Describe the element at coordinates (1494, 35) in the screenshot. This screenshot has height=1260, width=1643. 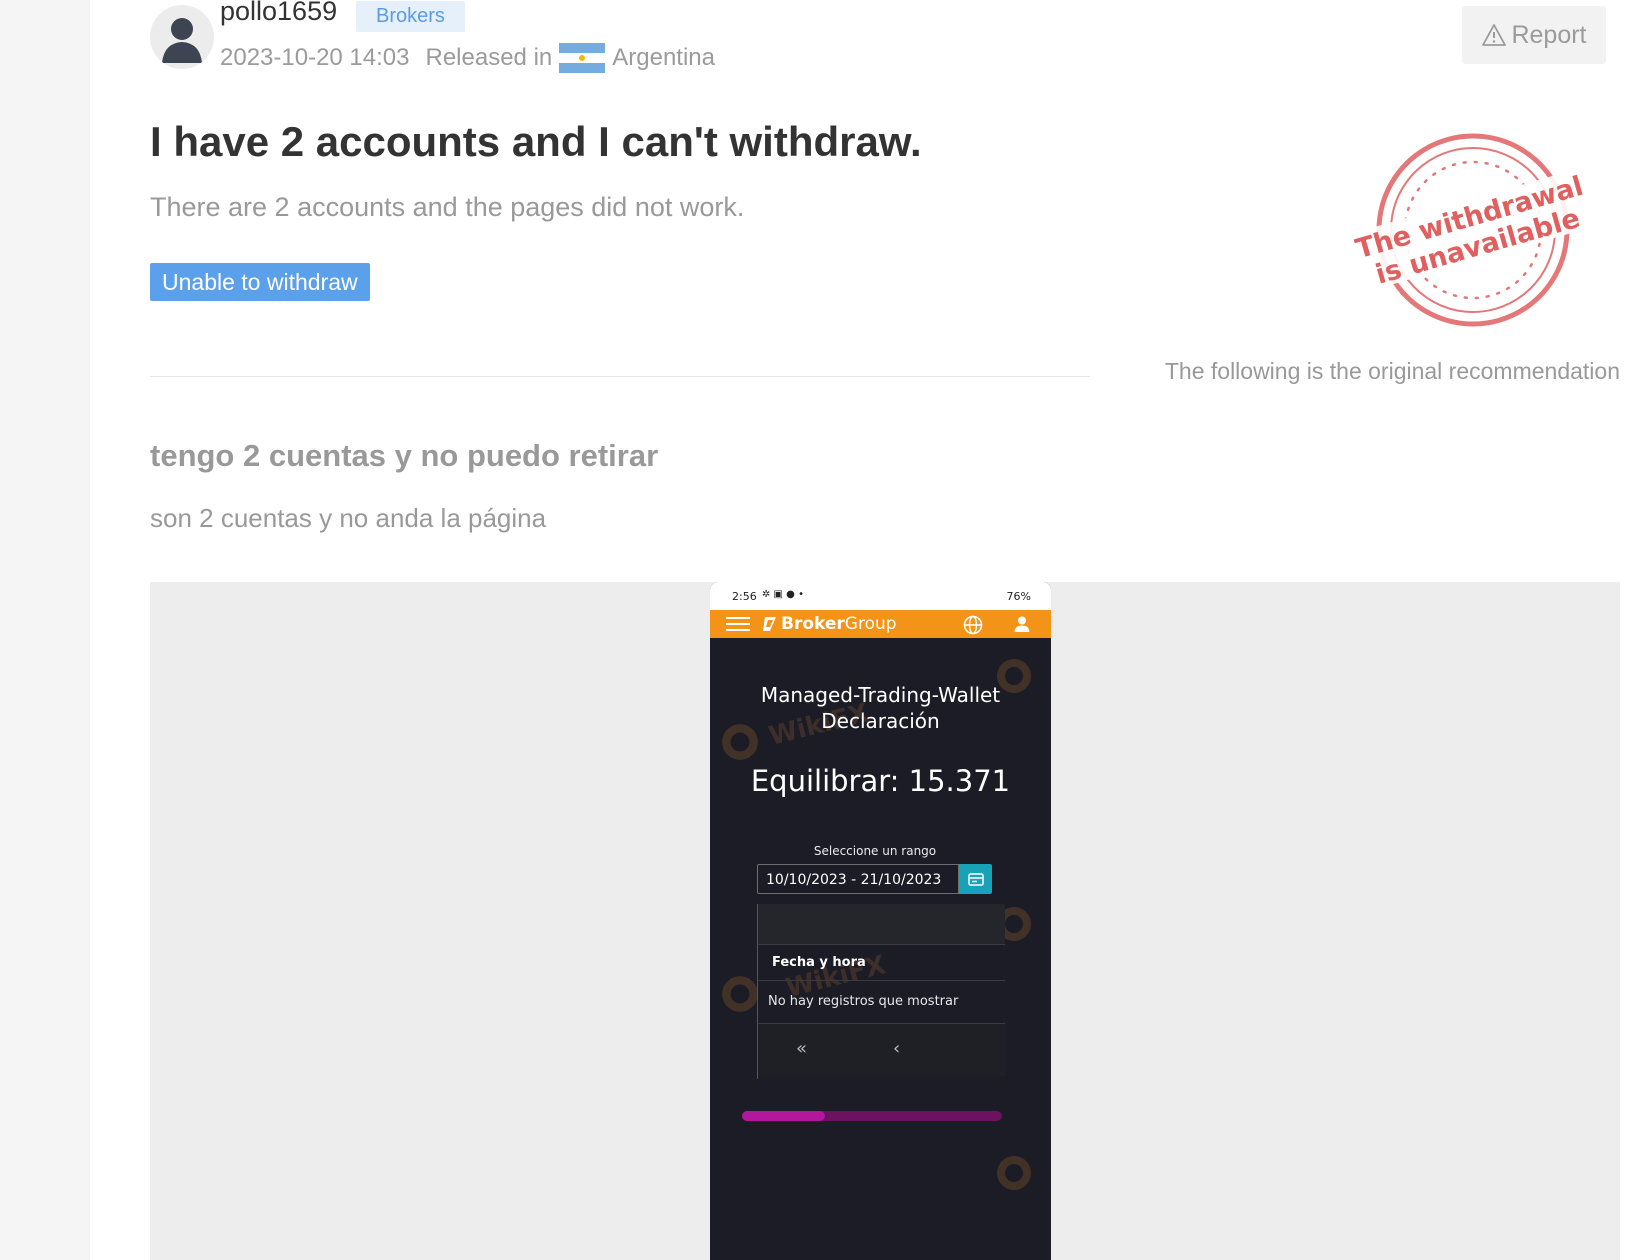
I see `warning-icon` at that location.